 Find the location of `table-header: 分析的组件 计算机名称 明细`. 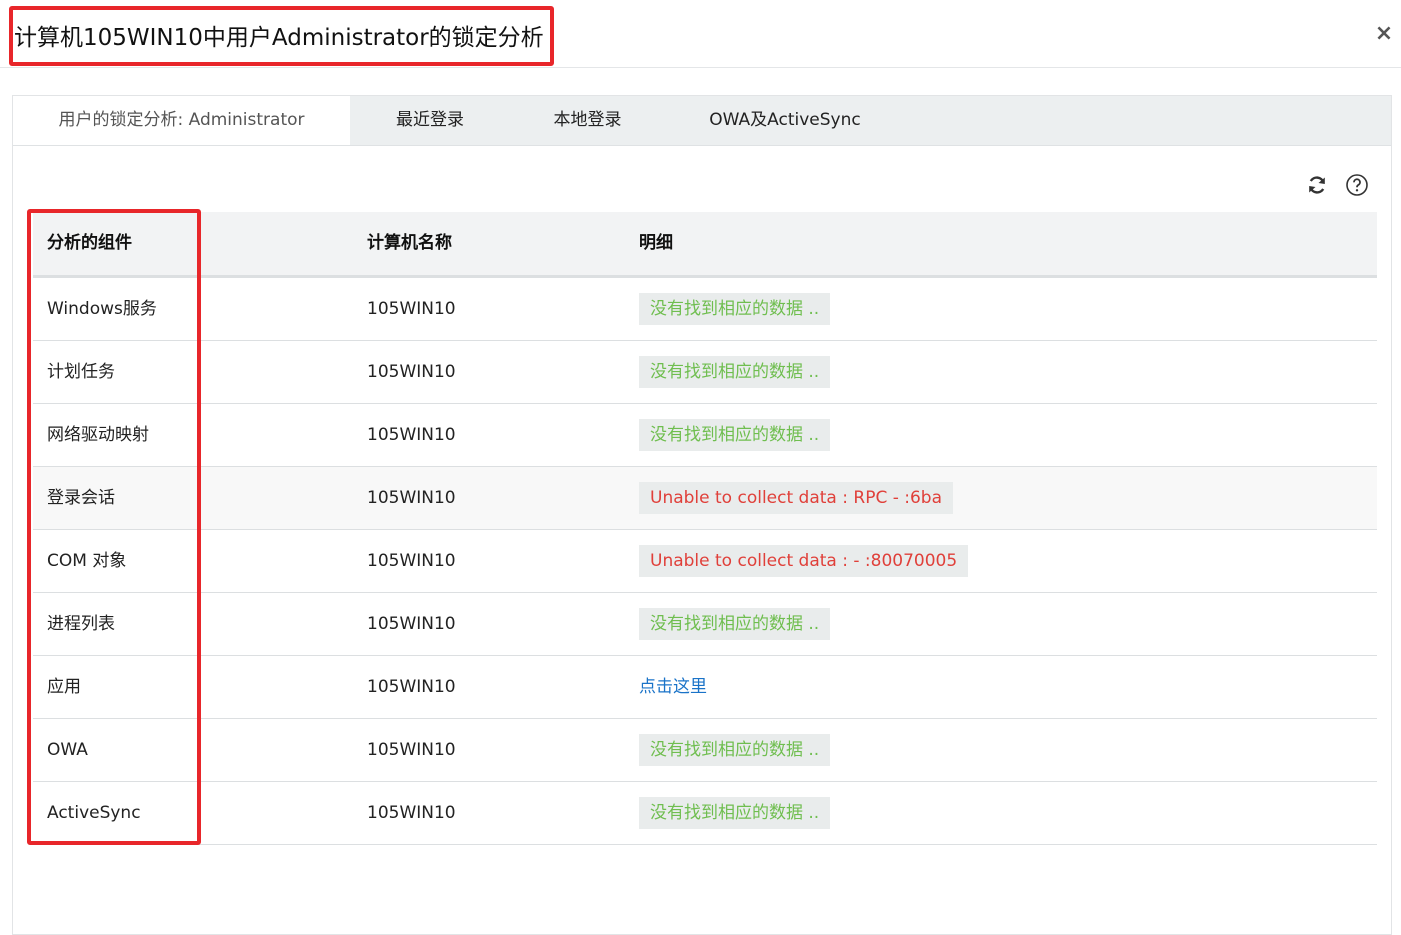

table-header: 分析的组件 计算机名称 明细 is located at coordinates (705, 245).